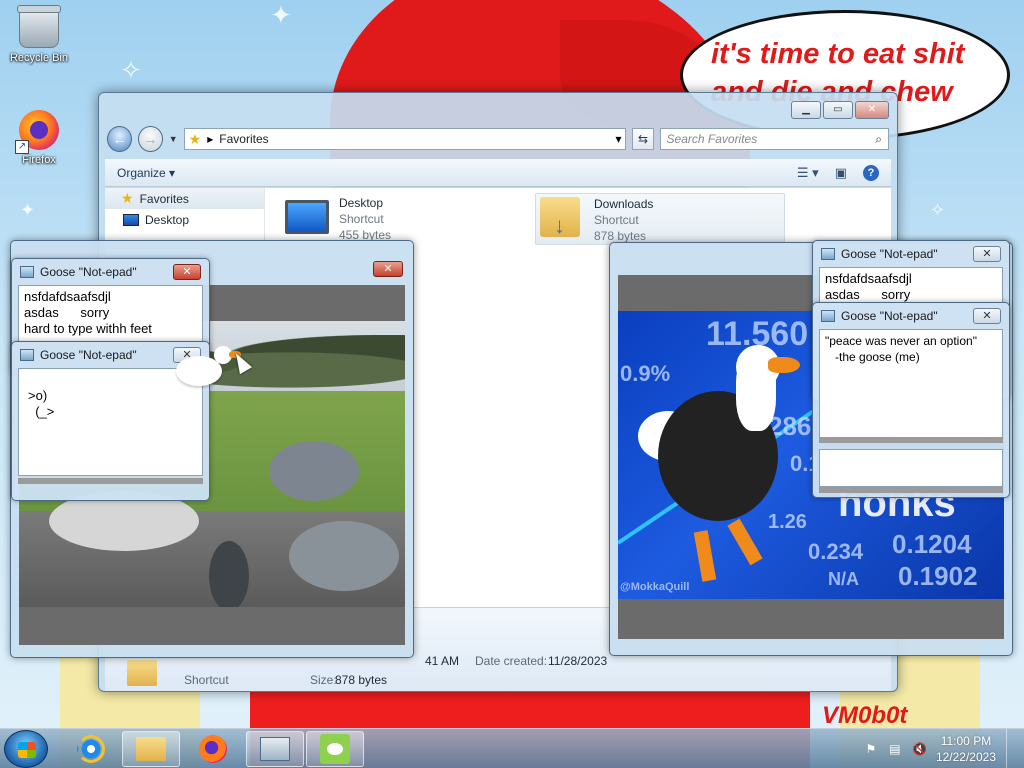 Image resolution: width=1024 pixels, height=768 pixels. What do you see at coordinates (167, 219) in the screenshot?
I see `nav-item-label: Desktop` at bounding box center [167, 219].